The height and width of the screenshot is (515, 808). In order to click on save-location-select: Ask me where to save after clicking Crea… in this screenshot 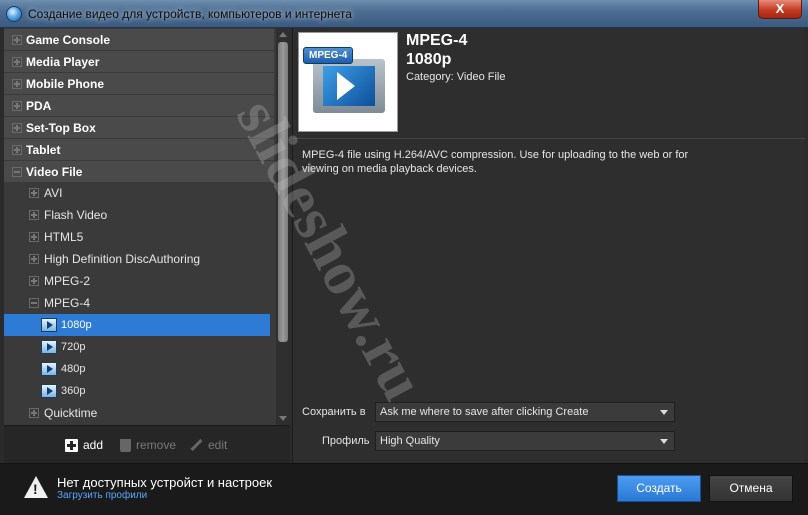, I will do `click(525, 412)`.